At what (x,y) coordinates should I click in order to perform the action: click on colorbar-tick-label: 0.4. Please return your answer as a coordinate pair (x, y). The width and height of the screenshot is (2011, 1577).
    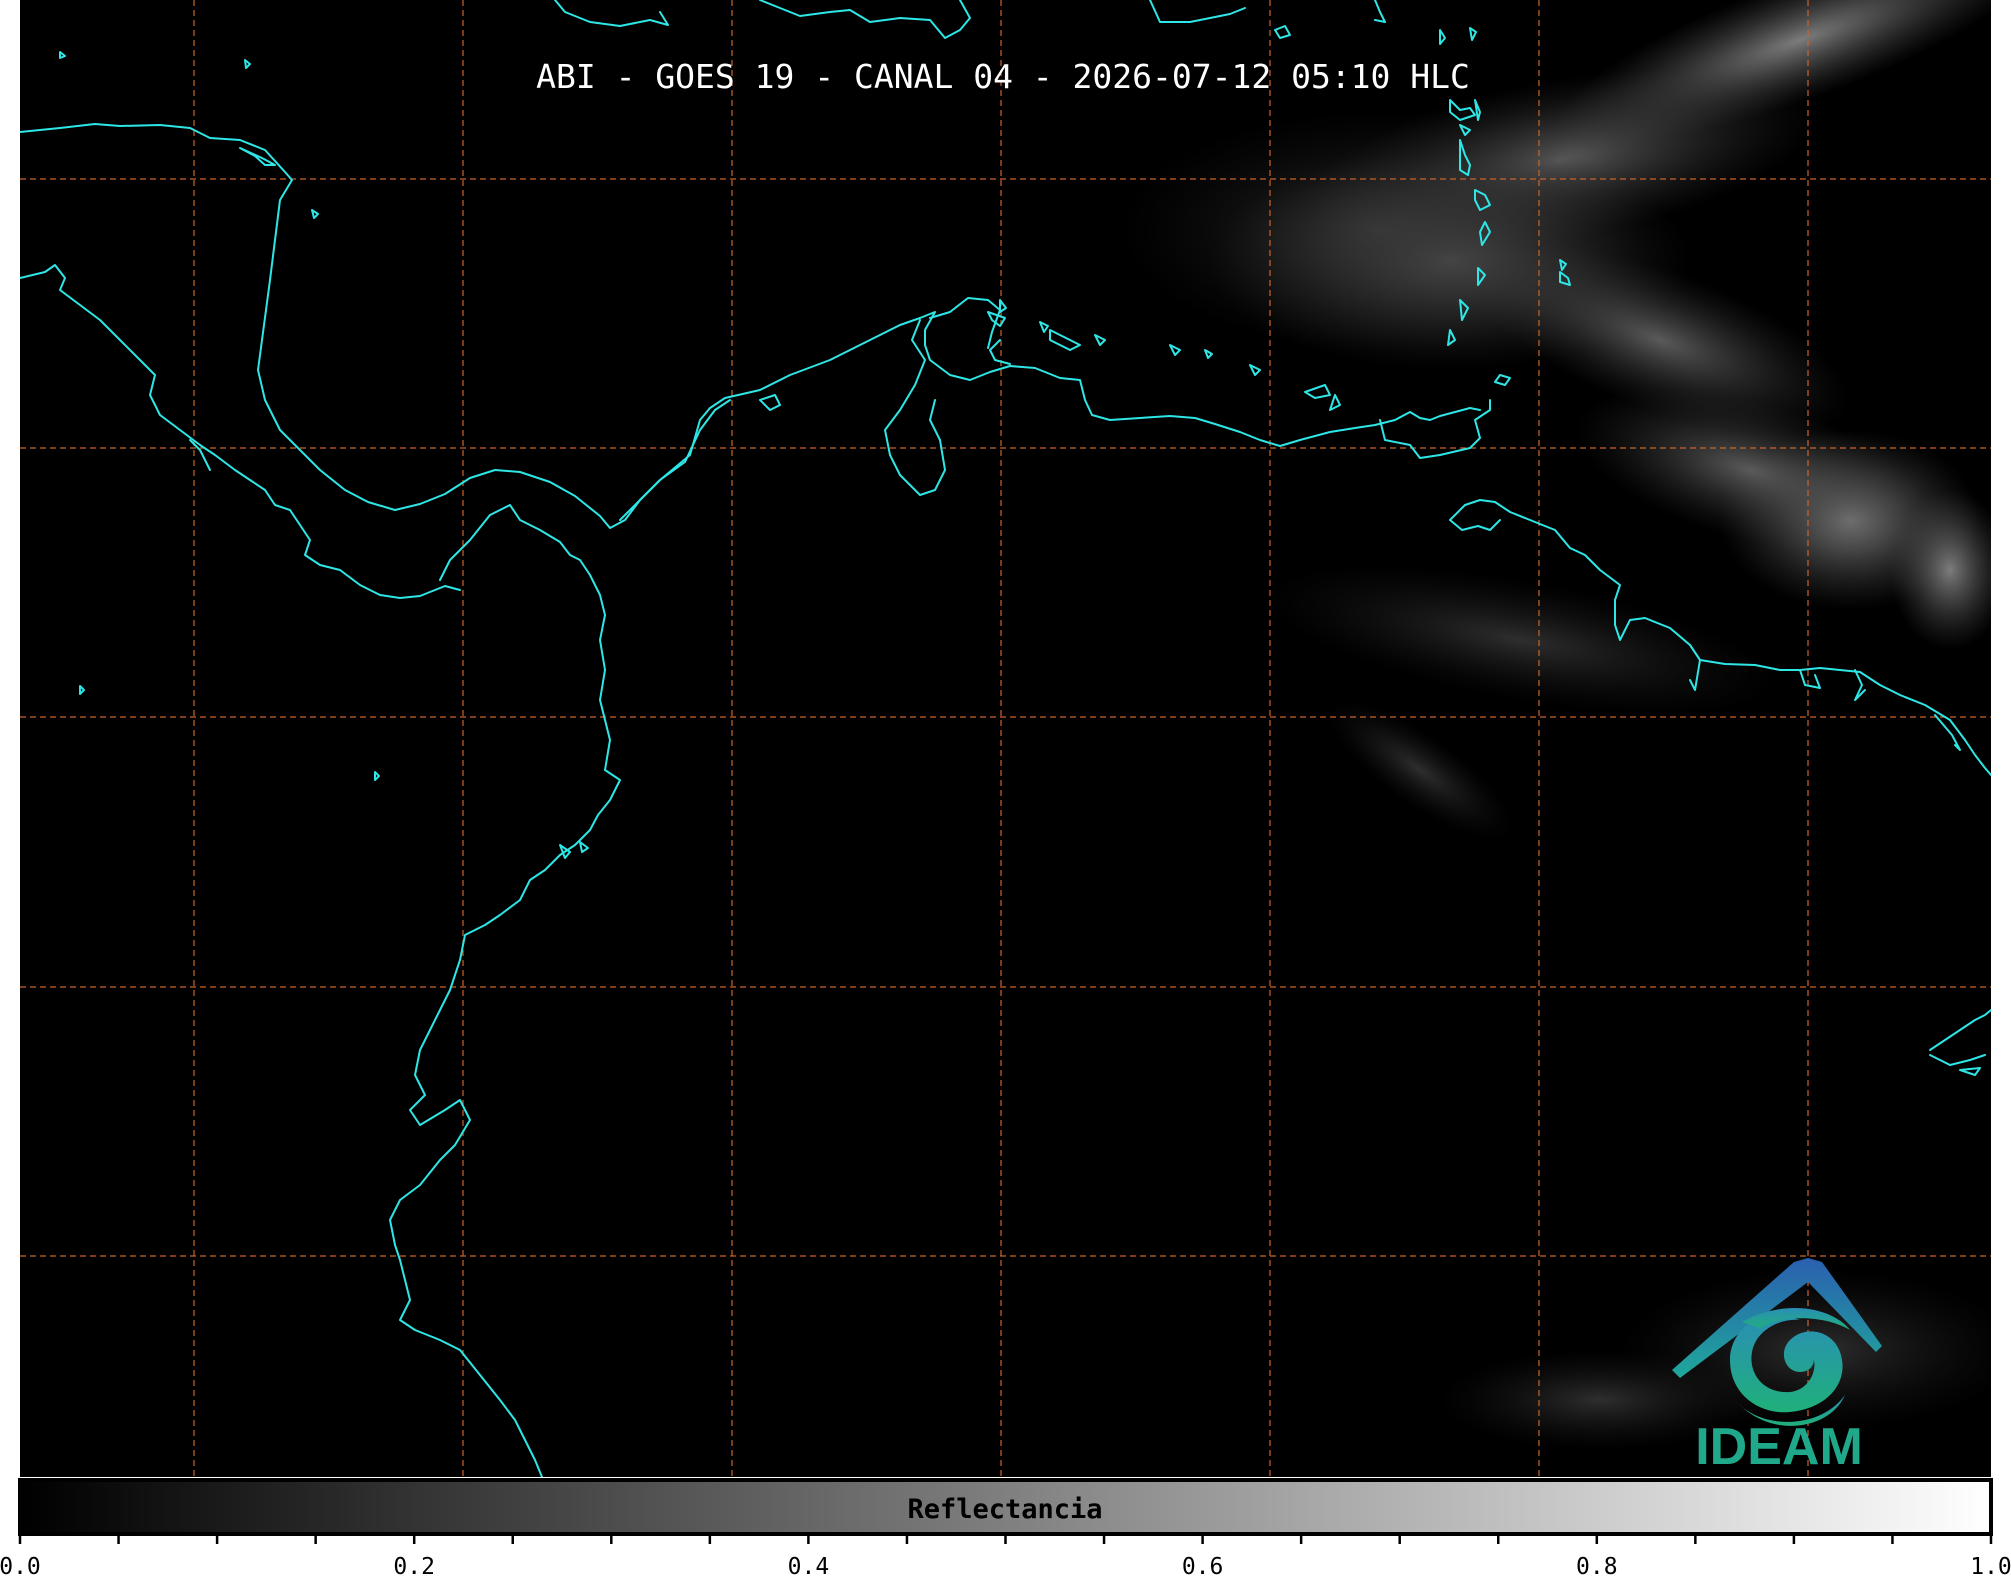
    Looking at the image, I should click on (809, 1565).